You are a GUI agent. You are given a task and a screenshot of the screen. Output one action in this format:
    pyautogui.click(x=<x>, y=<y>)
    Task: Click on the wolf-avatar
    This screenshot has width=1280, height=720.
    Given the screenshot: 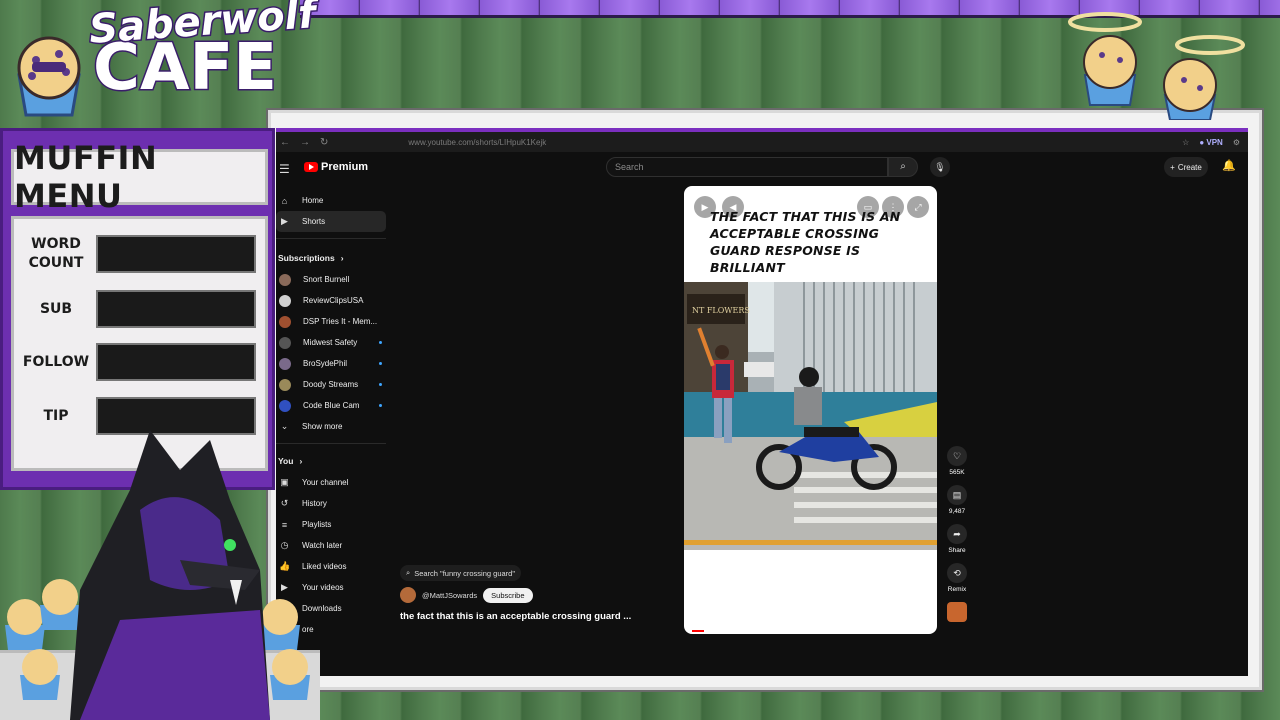 What is the action you would take?
    pyautogui.click(x=170, y=575)
    